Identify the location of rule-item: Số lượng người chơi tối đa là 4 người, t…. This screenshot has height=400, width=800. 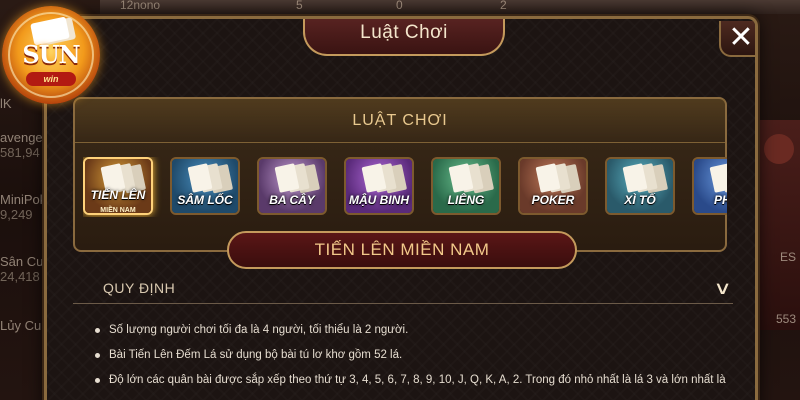
(415, 333).